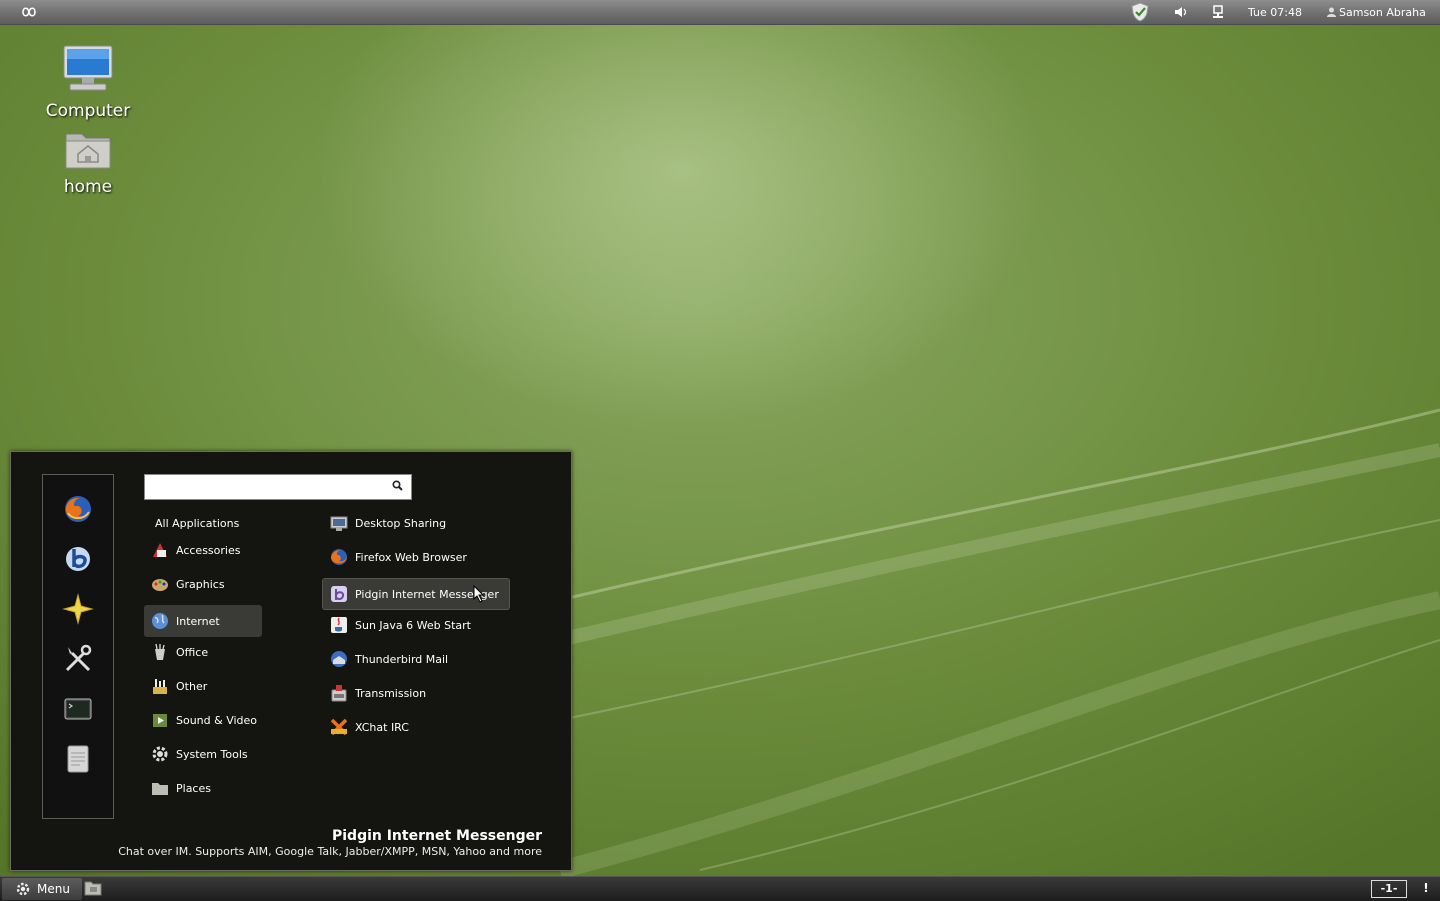 The image size is (1440, 901). I want to click on search-input, so click(268, 486).